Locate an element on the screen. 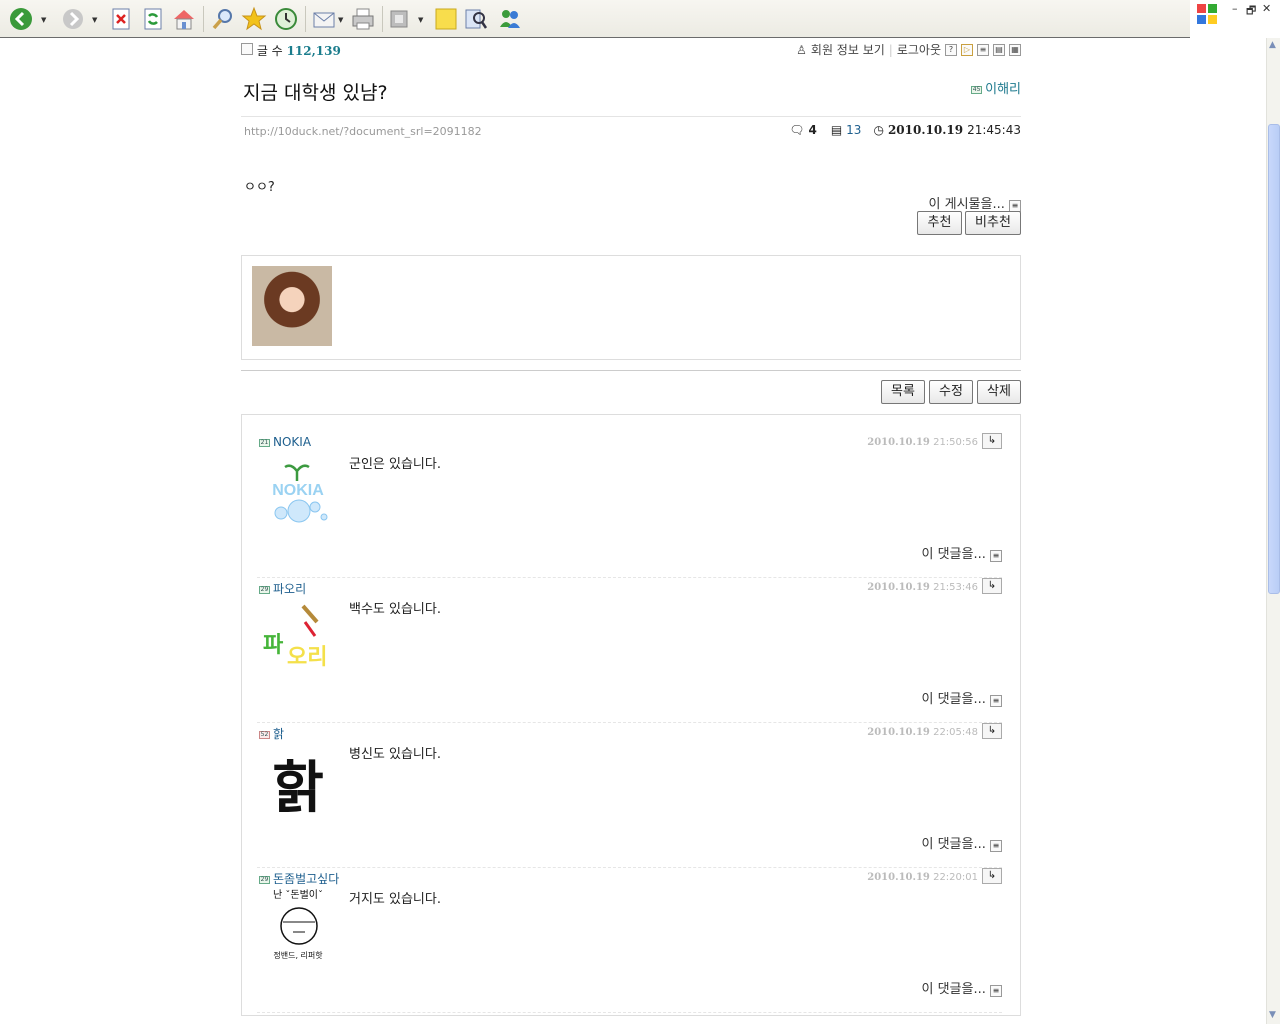  comment-author: 52 핡 is located at coordinates (271, 733).